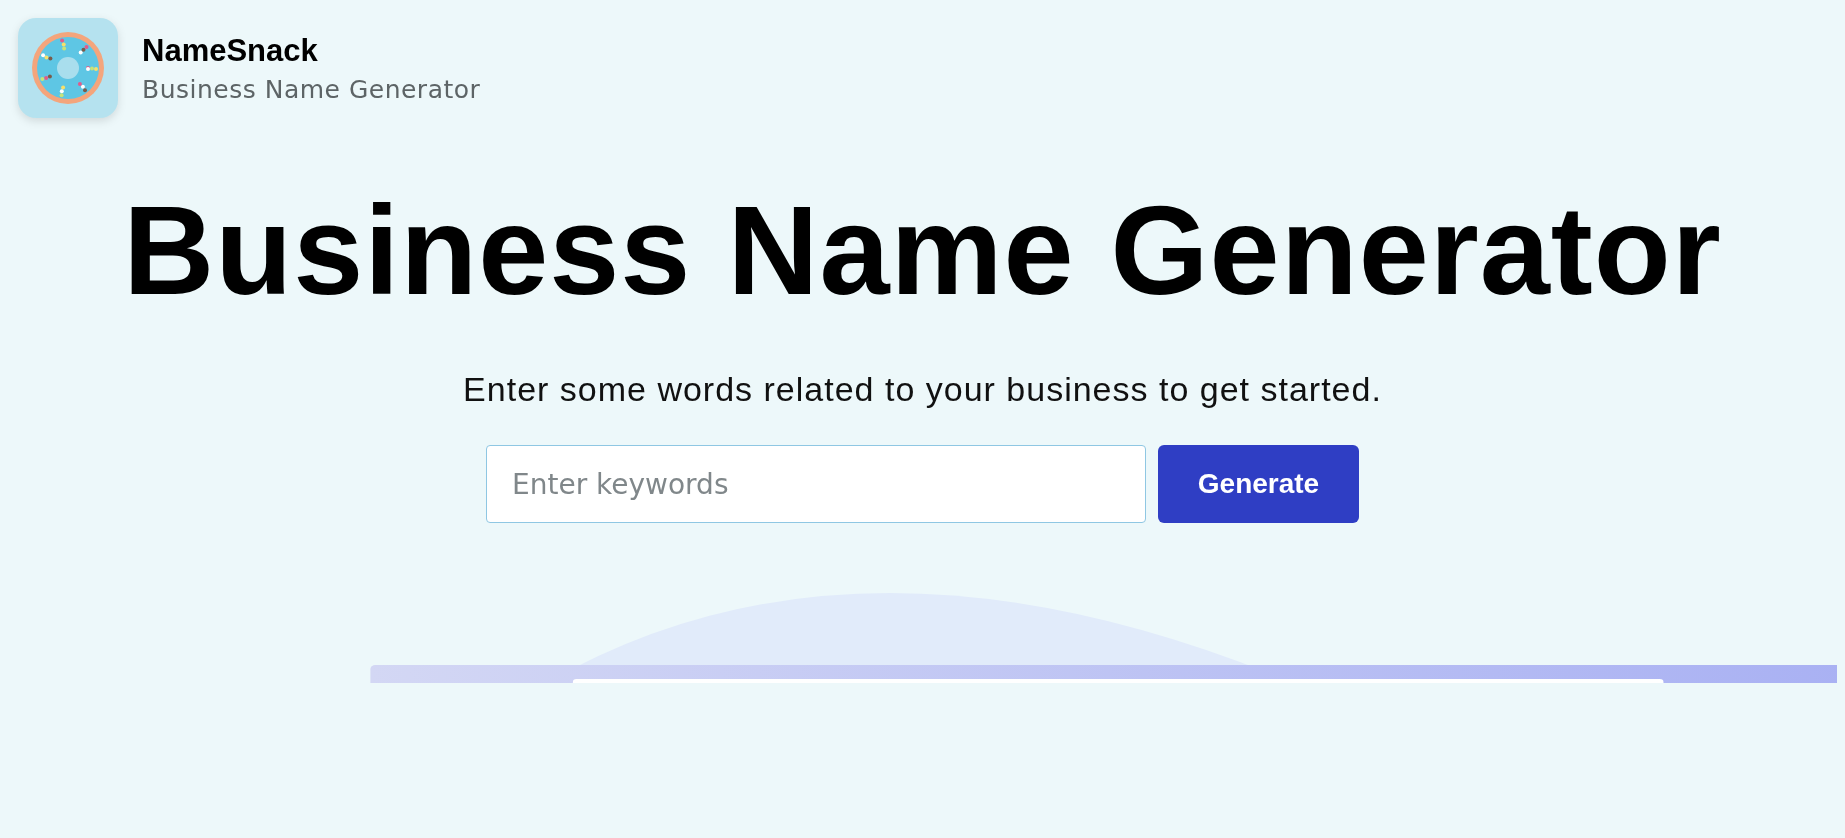  What do you see at coordinates (230, 50) in the screenshot?
I see `brand-name: NameSnack` at bounding box center [230, 50].